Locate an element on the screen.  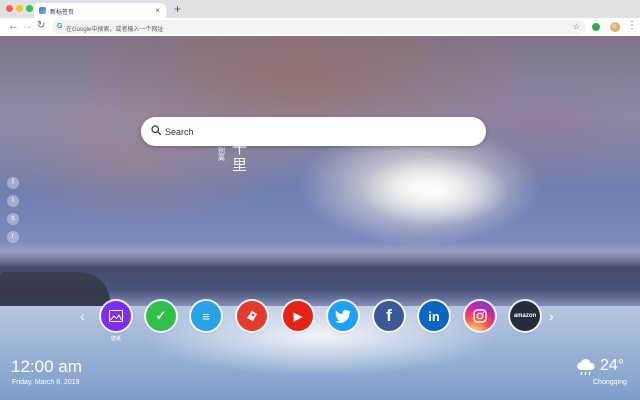
shortcut-wallpaper is located at coordinates (116, 316).